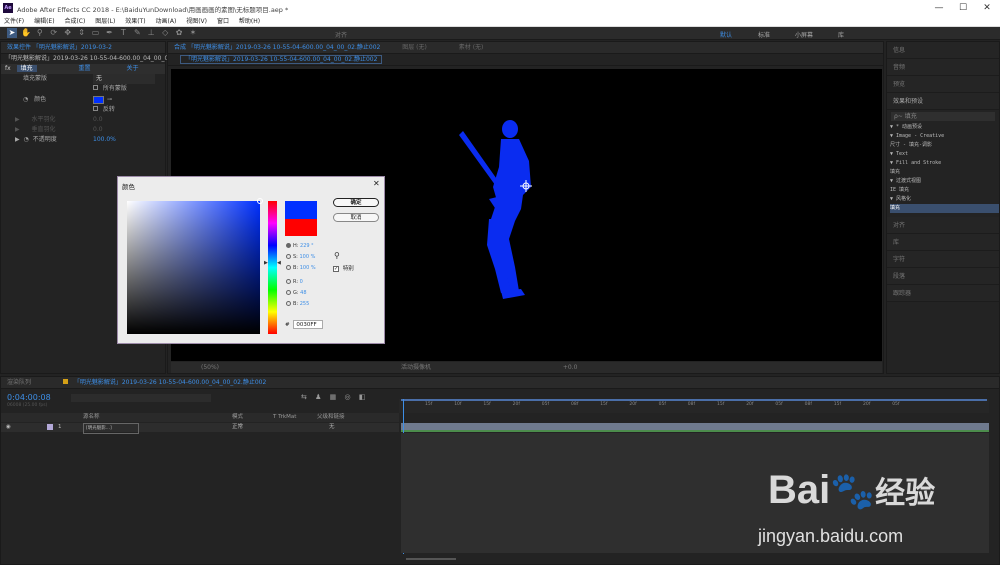 This screenshot has width=1000, height=565. What do you see at coordinates (74, 21) in the screenshot?
I see `menu-composition: 合成(C)` at bounding box center [74, 21].